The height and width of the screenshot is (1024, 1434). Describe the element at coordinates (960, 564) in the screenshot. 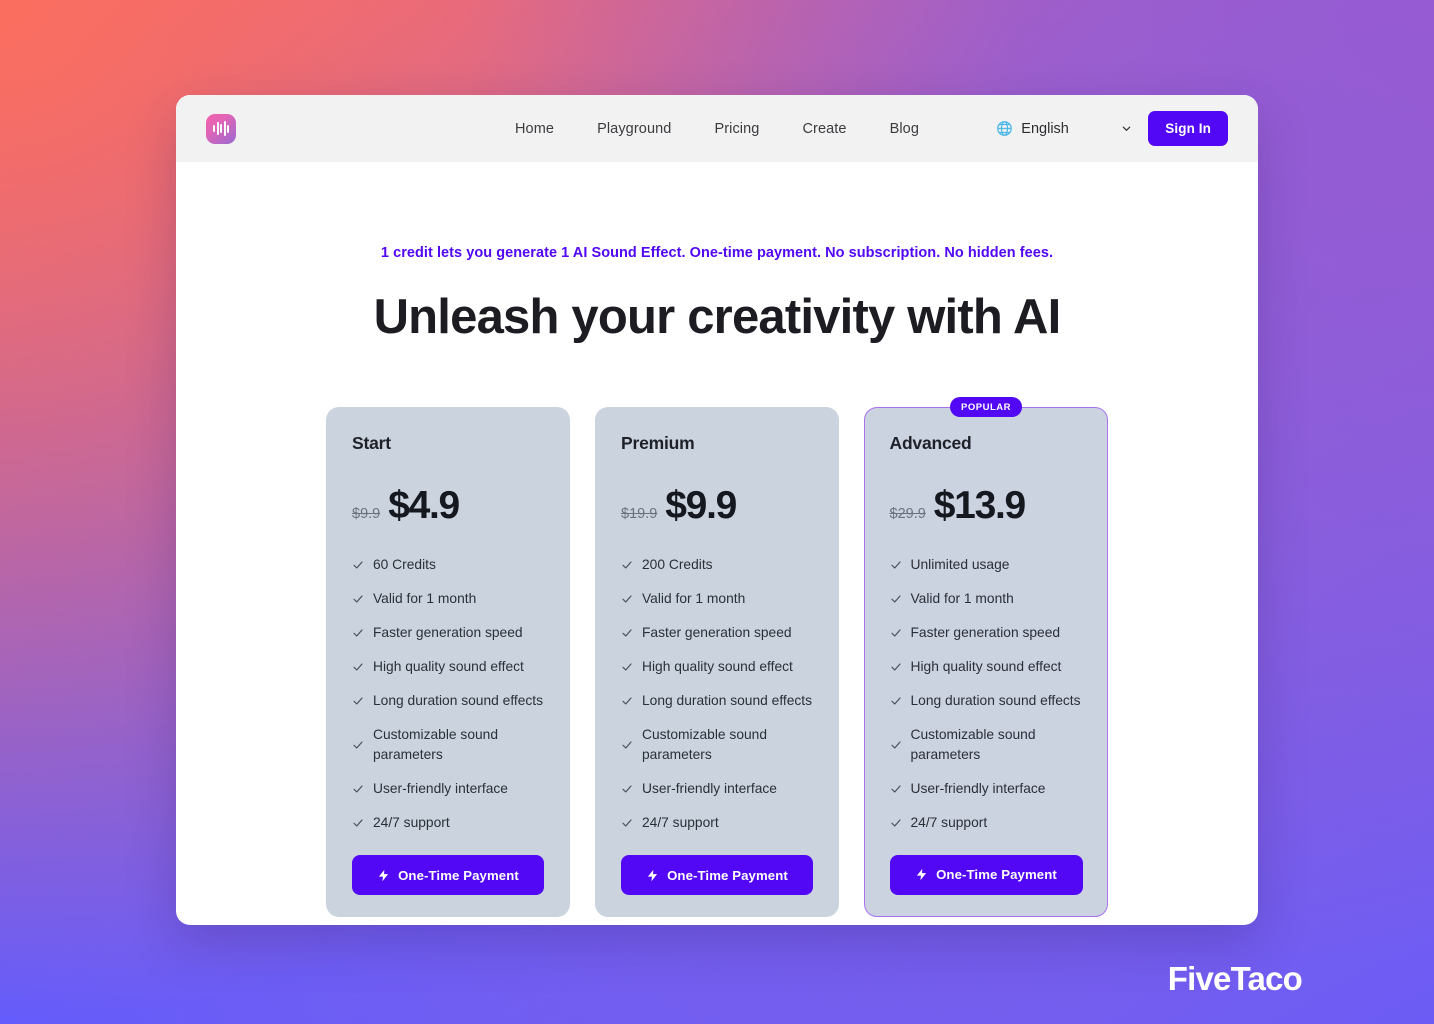

I see `feature-label: Unlimited usage` at that location.